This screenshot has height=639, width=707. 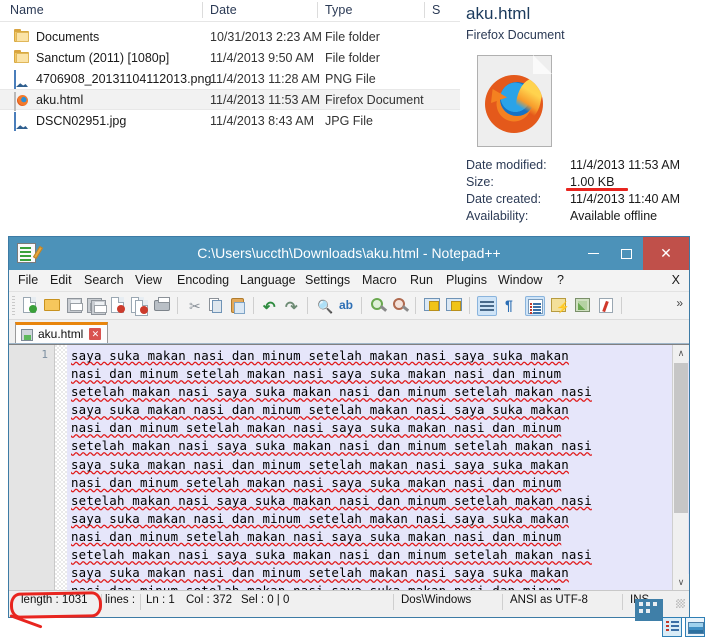 What do you see at coordinates (681, 438) in the screenshot?
I see `scrollbar-thumb` at bounding box center [681, 438].